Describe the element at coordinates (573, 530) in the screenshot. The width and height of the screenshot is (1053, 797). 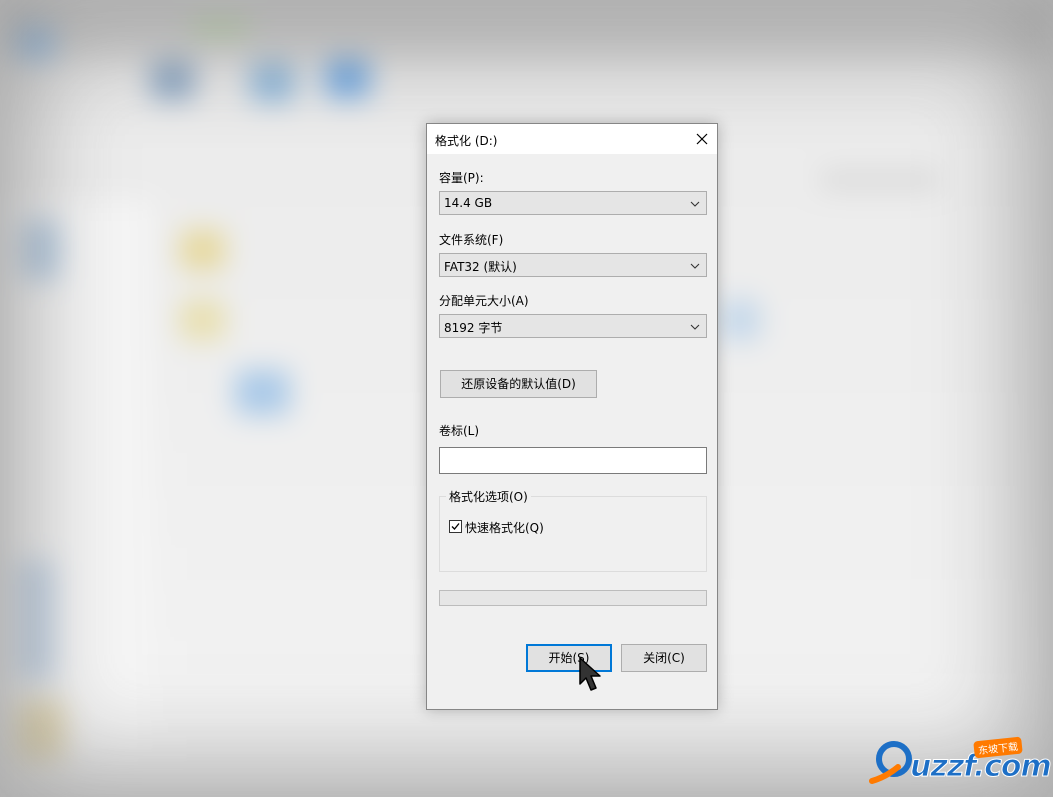
I see `format-options-group: 格式化选项(O) 快速格式化(Q)` at that location.